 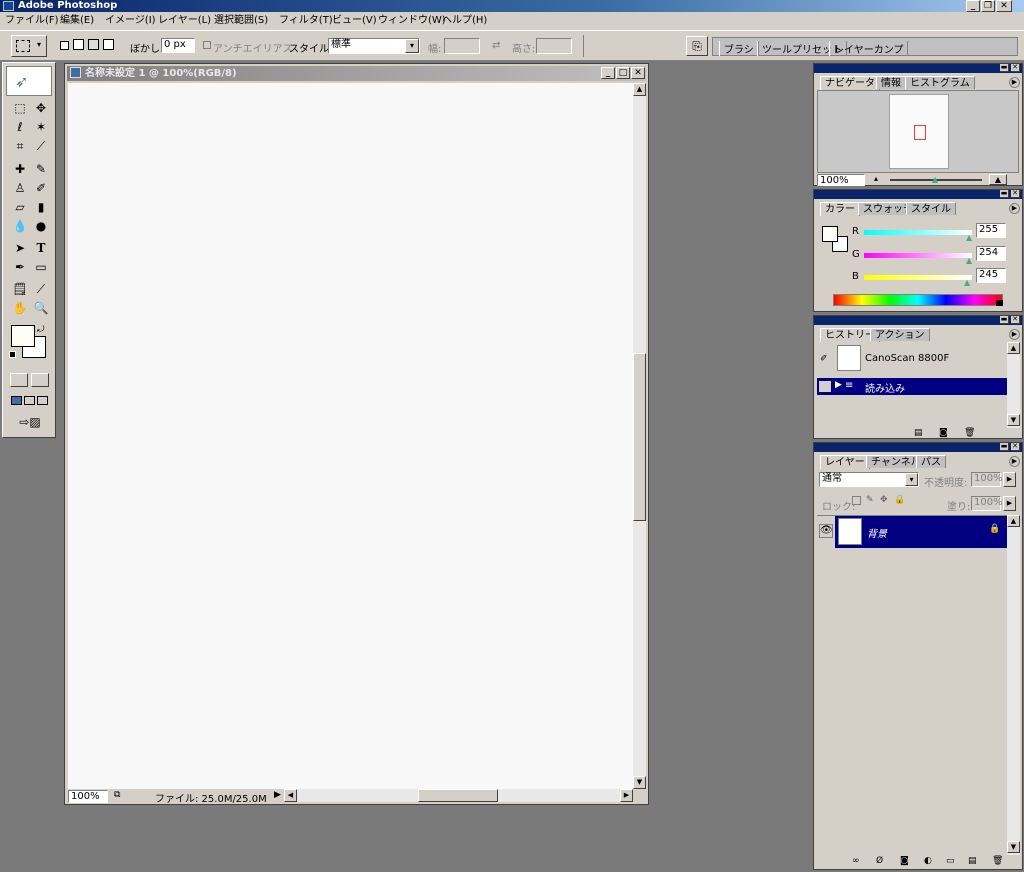 I want to click on marquee-tool-icon: ⬚, so click(x=20, y=108).